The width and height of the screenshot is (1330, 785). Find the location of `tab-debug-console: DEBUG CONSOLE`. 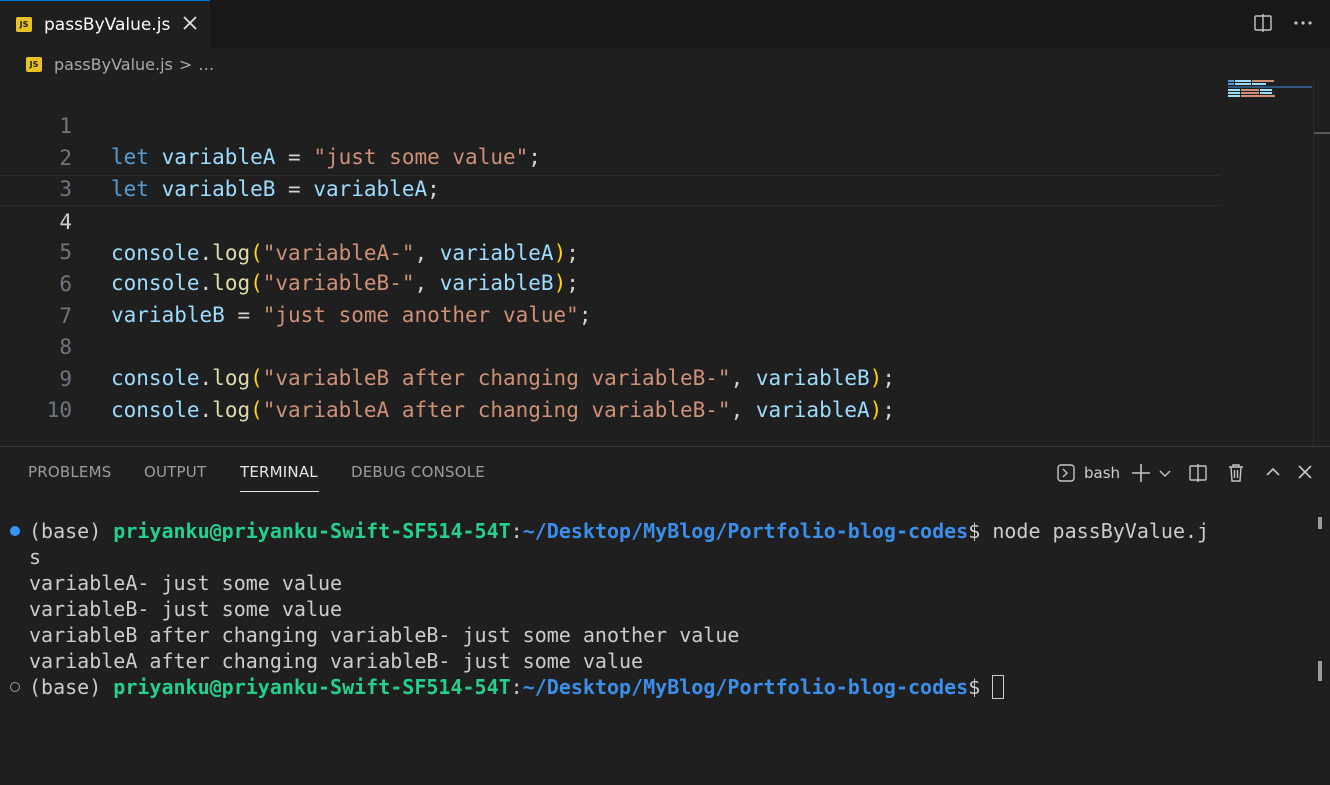

tab-debug-console: DEBUG CONSOLE is located at coordinates (418, 472).